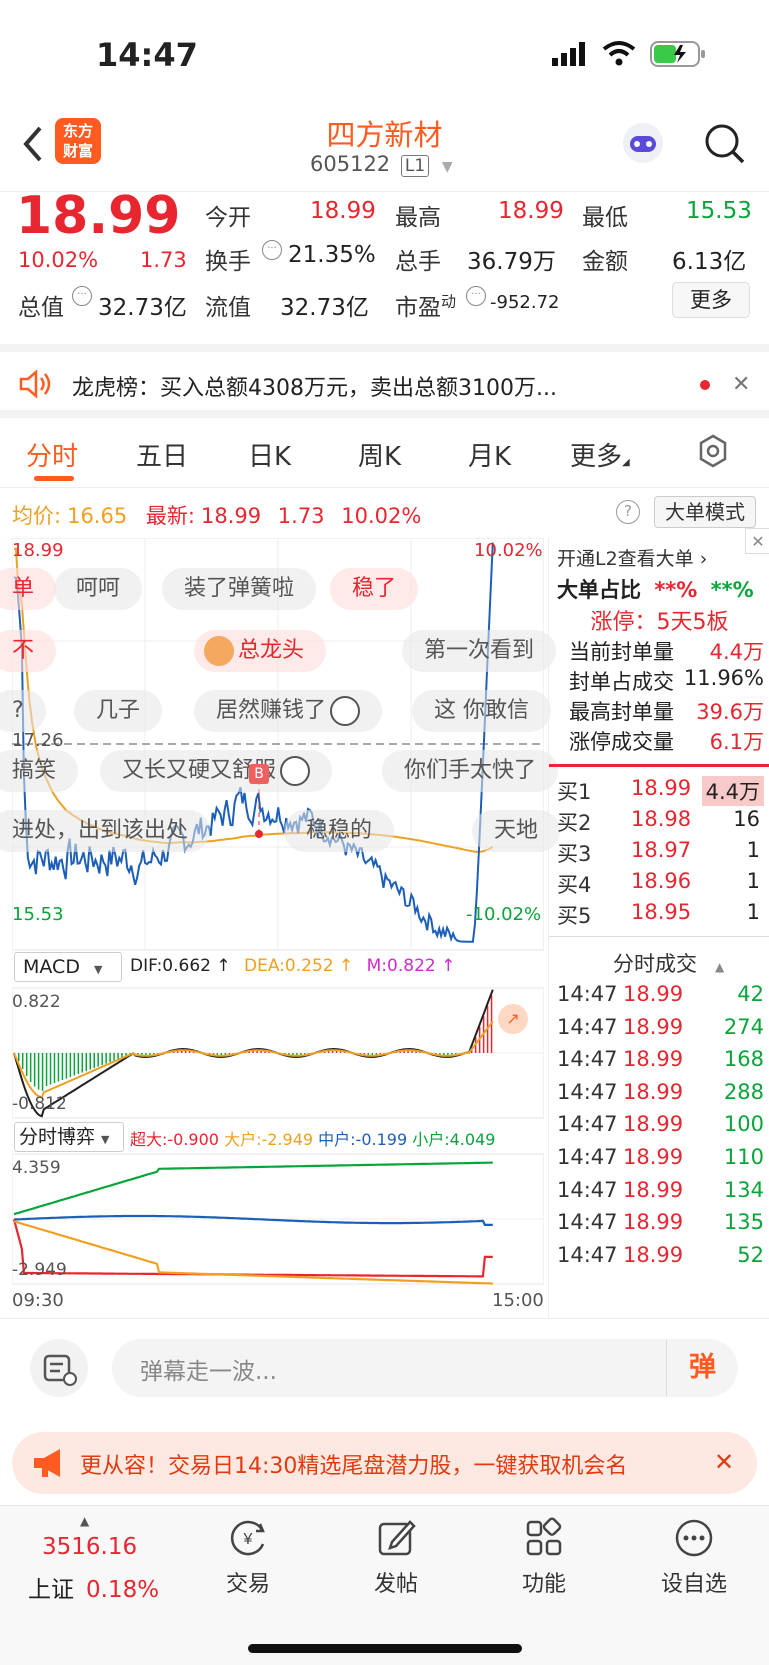  What do you see at coordinates (239, 589) in the screenshot?
I see `danmu-item: 装了弹簧啦` at bounding box center [239, 589].